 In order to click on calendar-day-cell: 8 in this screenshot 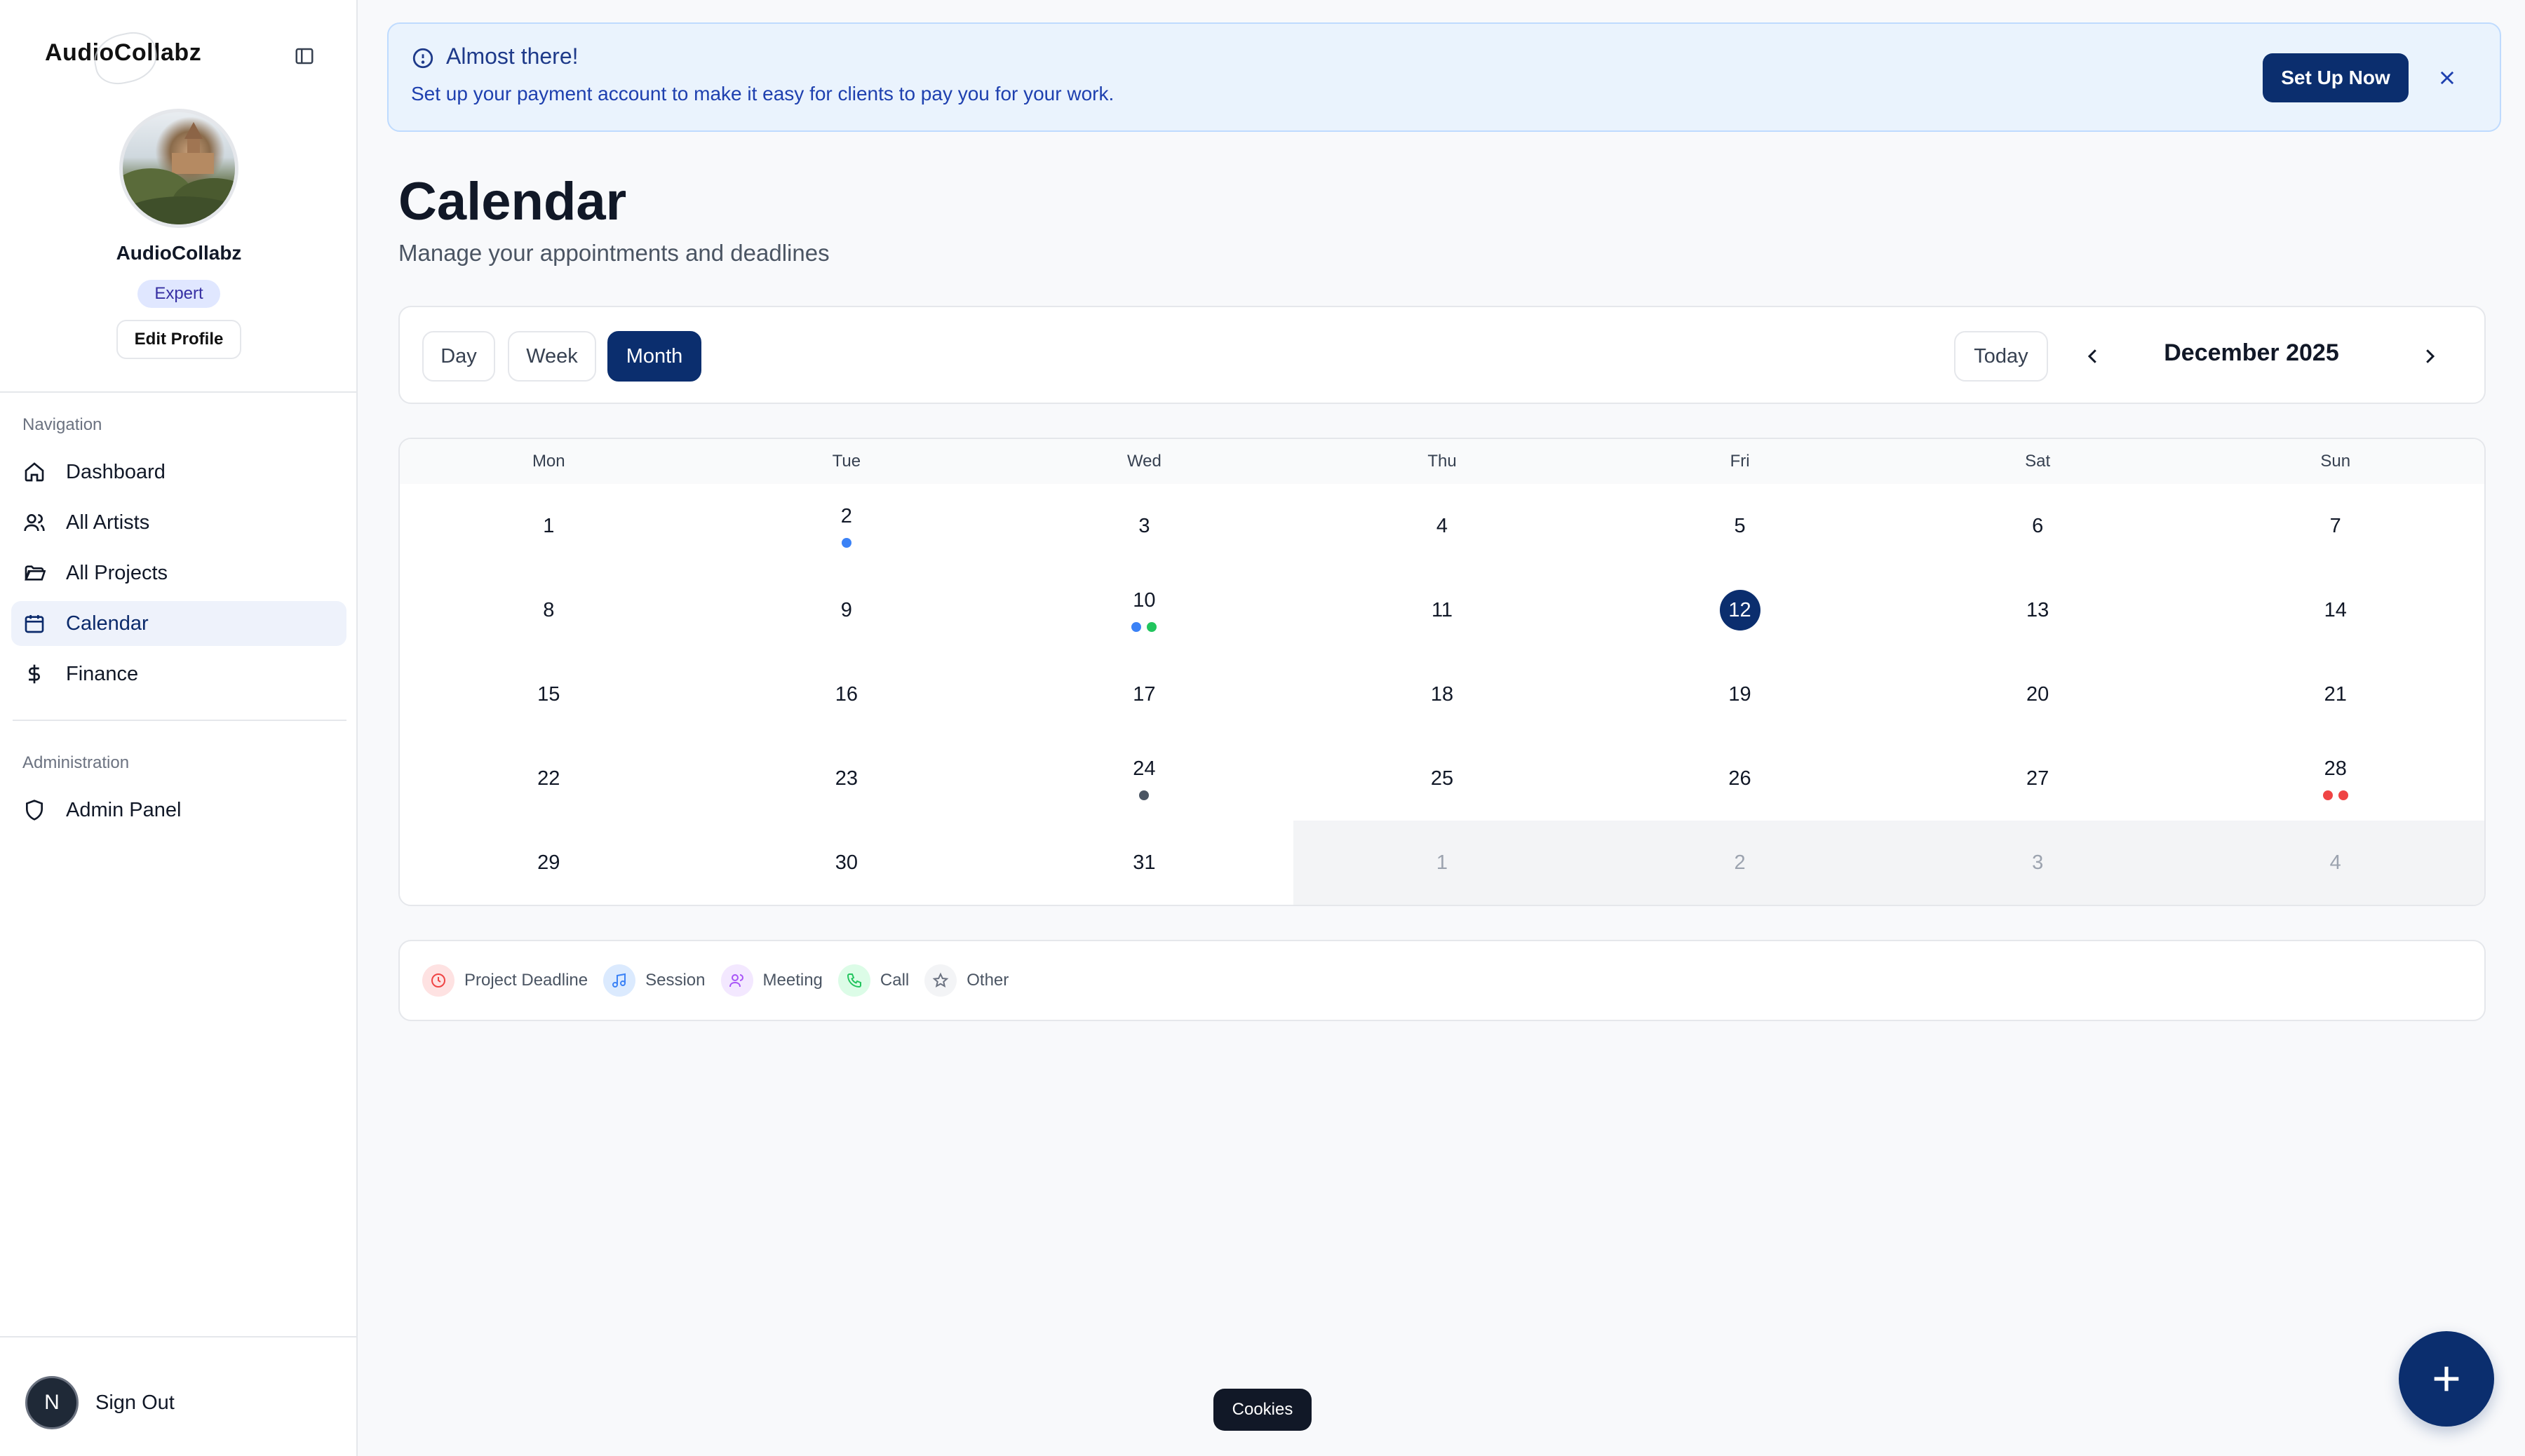, I will do `click(549, 610)`.